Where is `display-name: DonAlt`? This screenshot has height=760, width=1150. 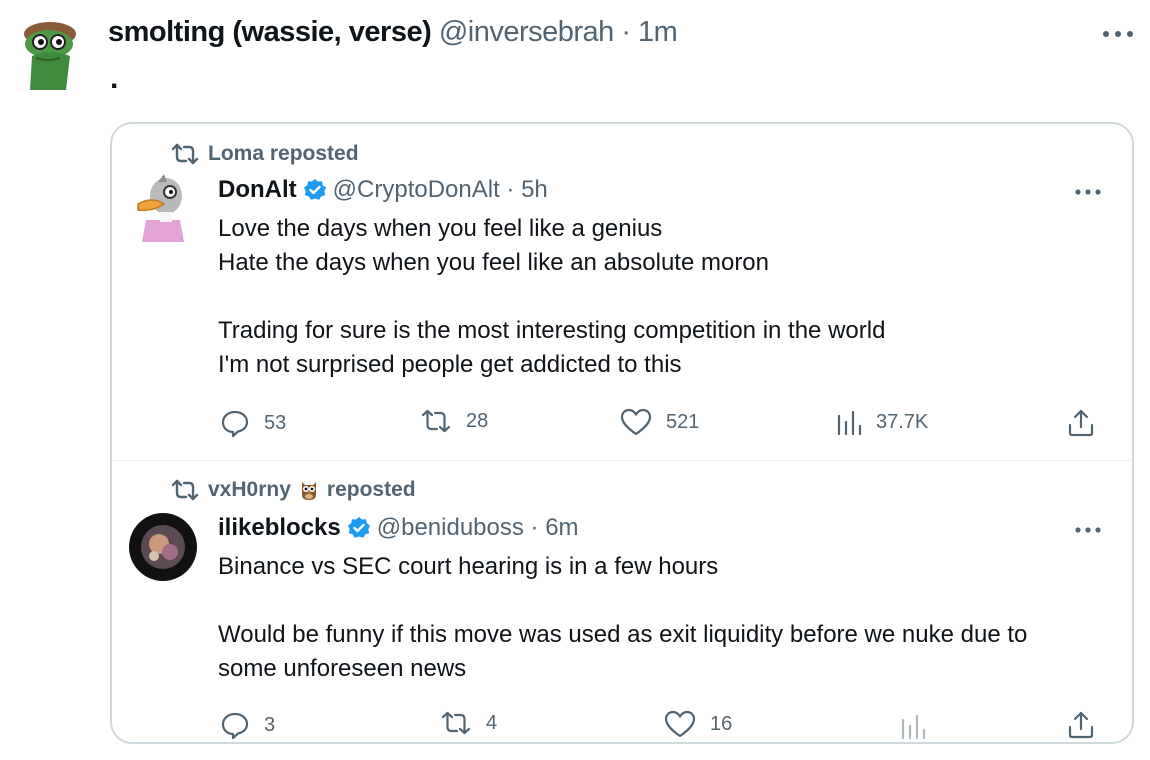
display-name: DonAlt is located at coordinates (257, 190).